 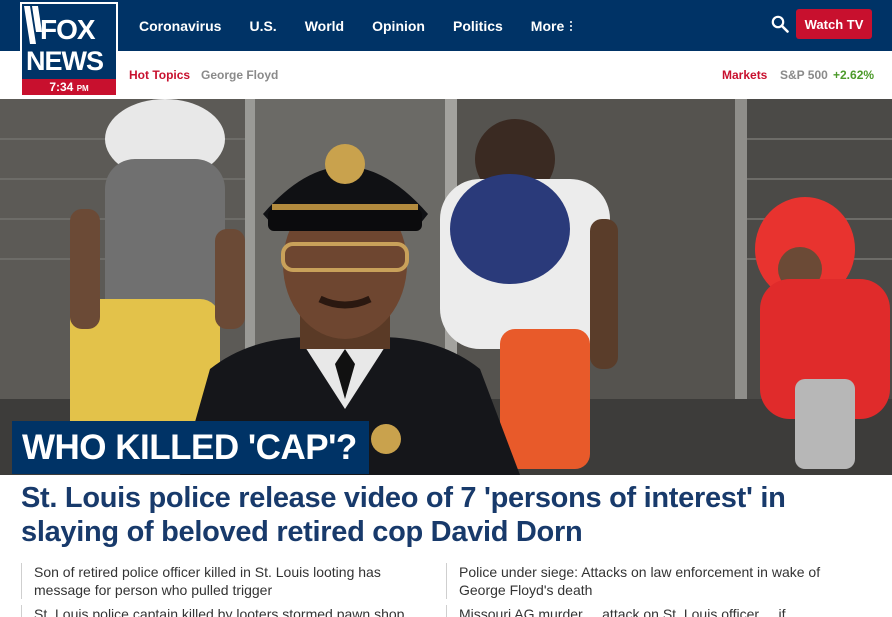 I want to click on nav-item-world: World, so click(x=324, y=26).